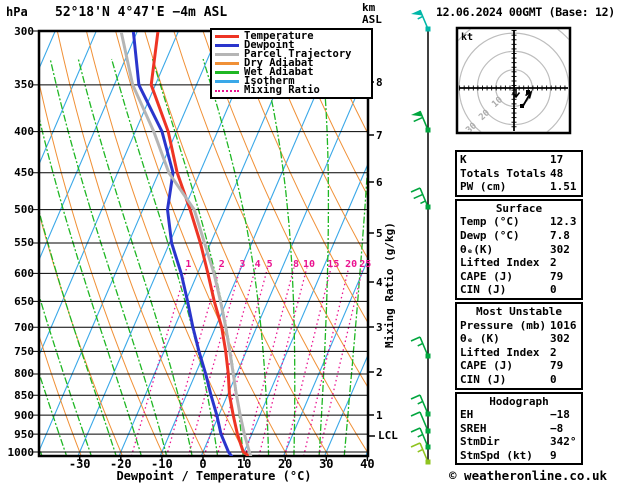 This screenshot has width=629, height=486. What do you see at coordinates (379, 282) in the screenshot?
I see `altitude-tick-label: 4` at bounding box center [379, 282].